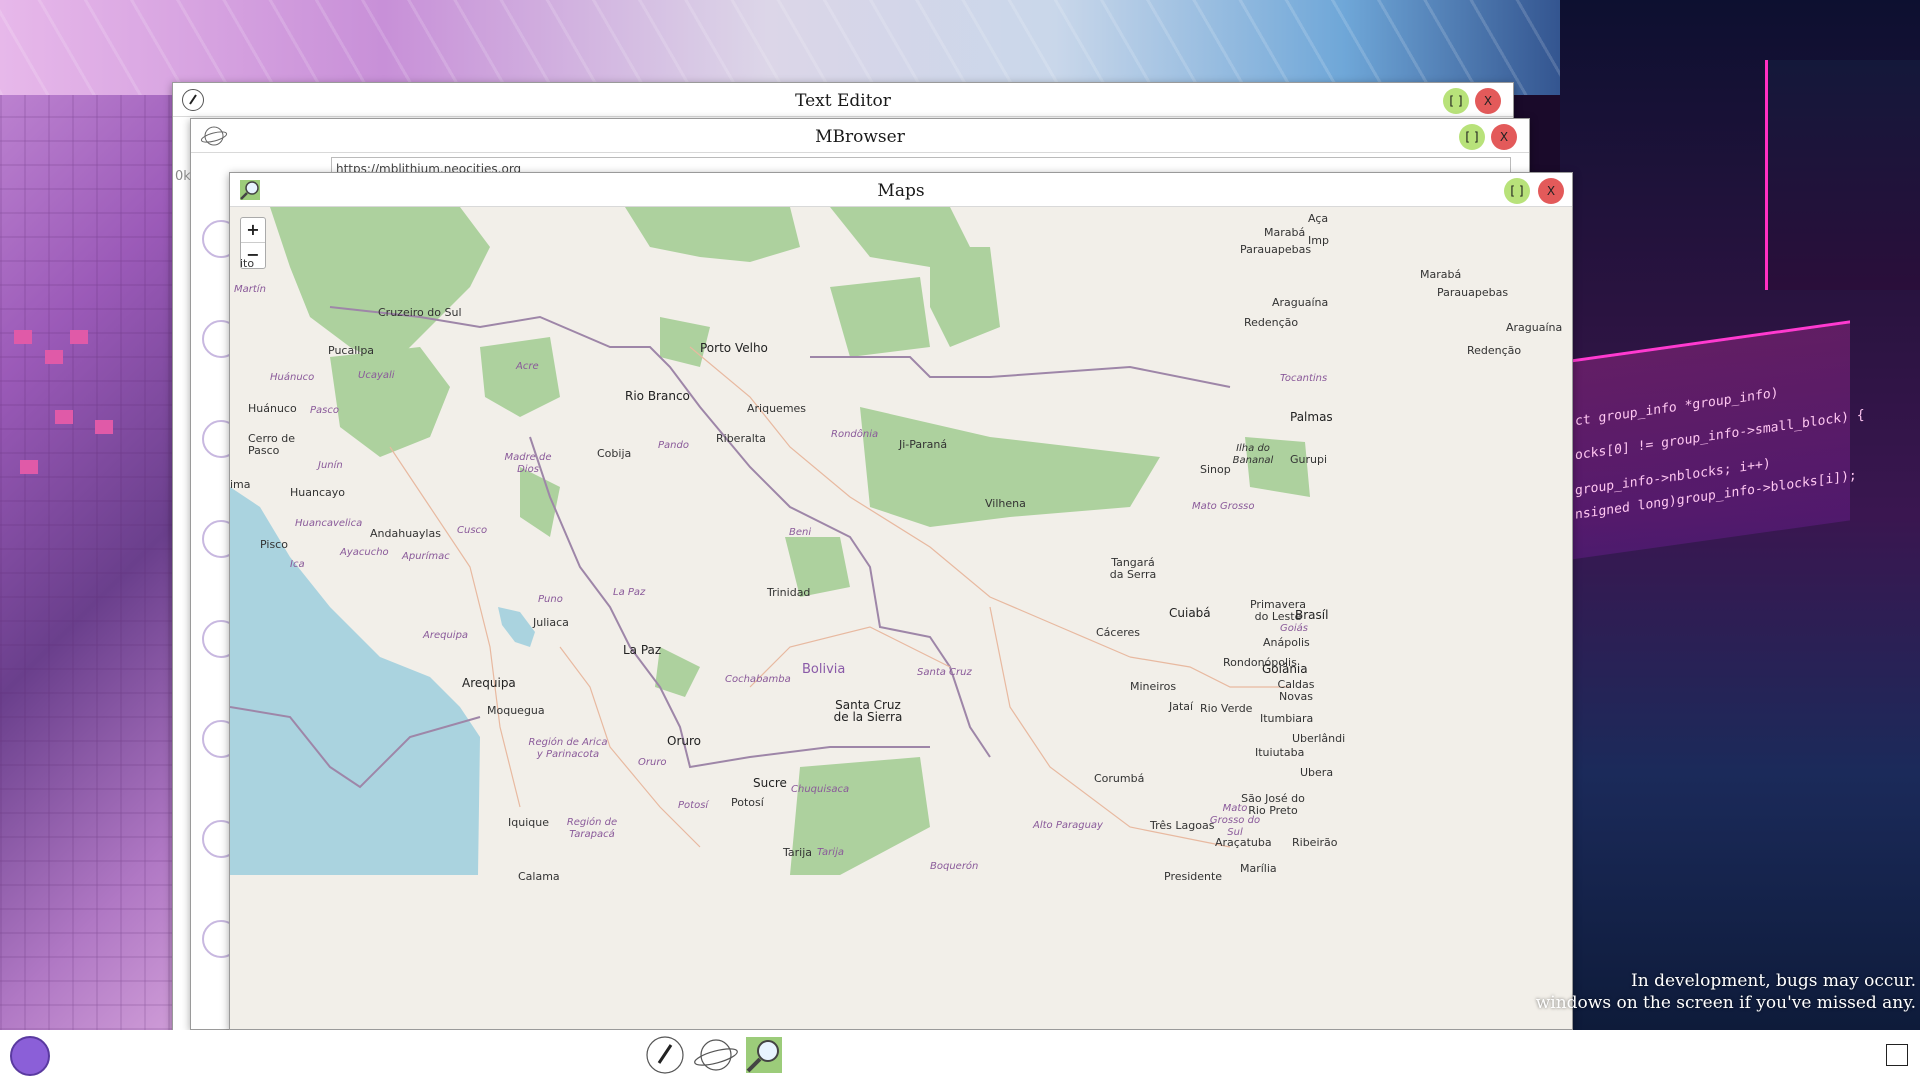 This screenshot has width=1920, height=1080. What do you see at coordinates (1897, 1055) in the screenshot?
I see `show-desktop-icon` at bounding box center [1897, 1055].